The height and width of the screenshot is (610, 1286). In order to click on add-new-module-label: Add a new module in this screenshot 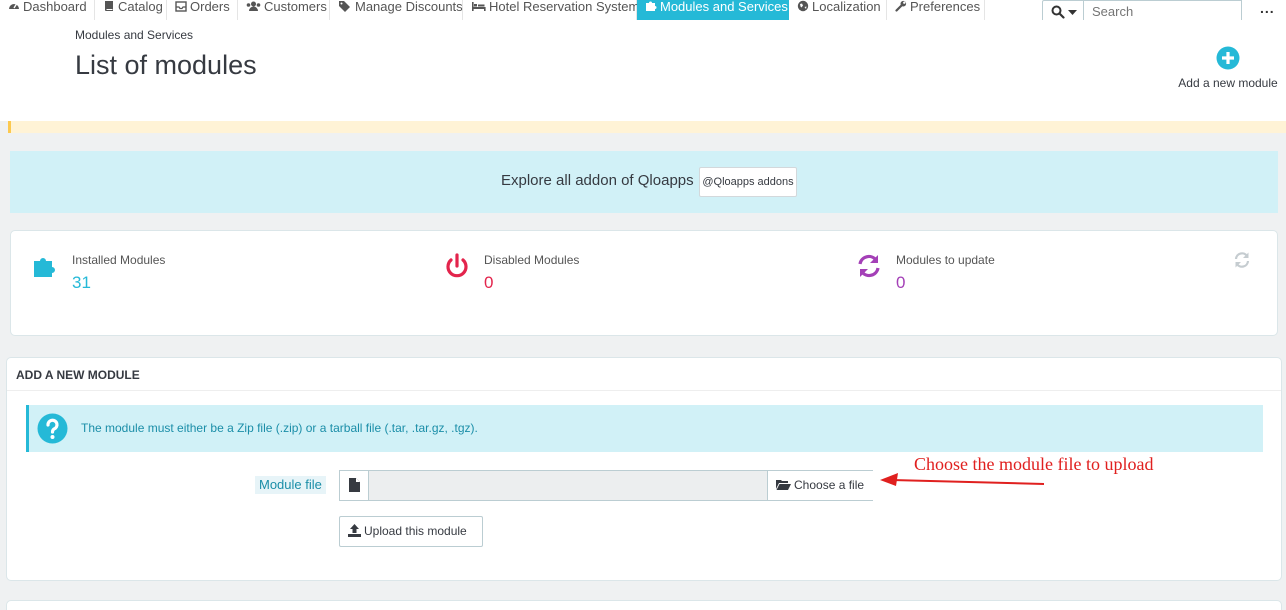, I will do `click(1228, 83)`.